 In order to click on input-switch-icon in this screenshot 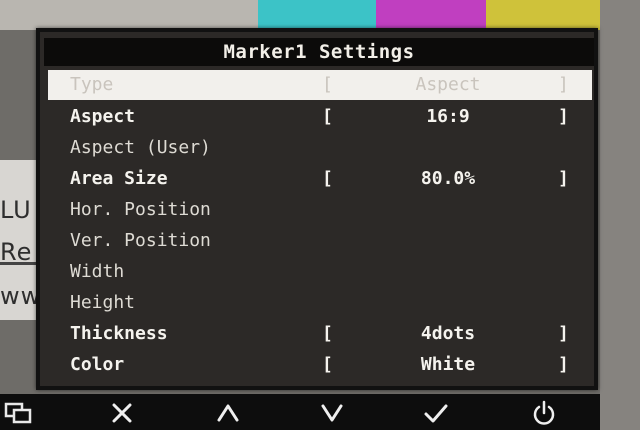, I will do `click(18, 413)`.